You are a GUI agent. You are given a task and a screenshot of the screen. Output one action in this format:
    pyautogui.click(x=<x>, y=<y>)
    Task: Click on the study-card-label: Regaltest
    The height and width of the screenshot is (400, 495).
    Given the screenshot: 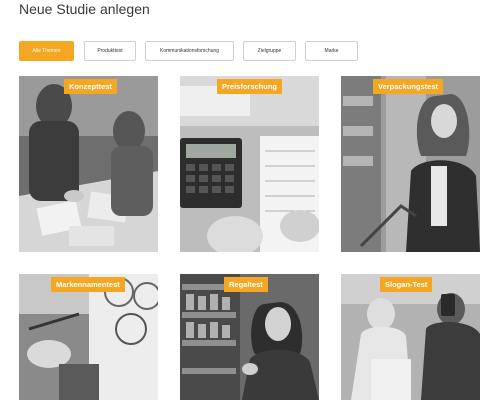 What is the action you would take?
    pyautogui.click(x=246, y=284)
    